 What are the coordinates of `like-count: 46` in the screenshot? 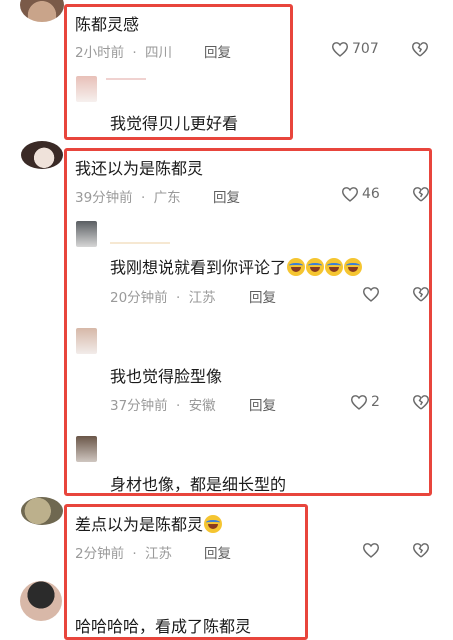 It's located at (371, 194).